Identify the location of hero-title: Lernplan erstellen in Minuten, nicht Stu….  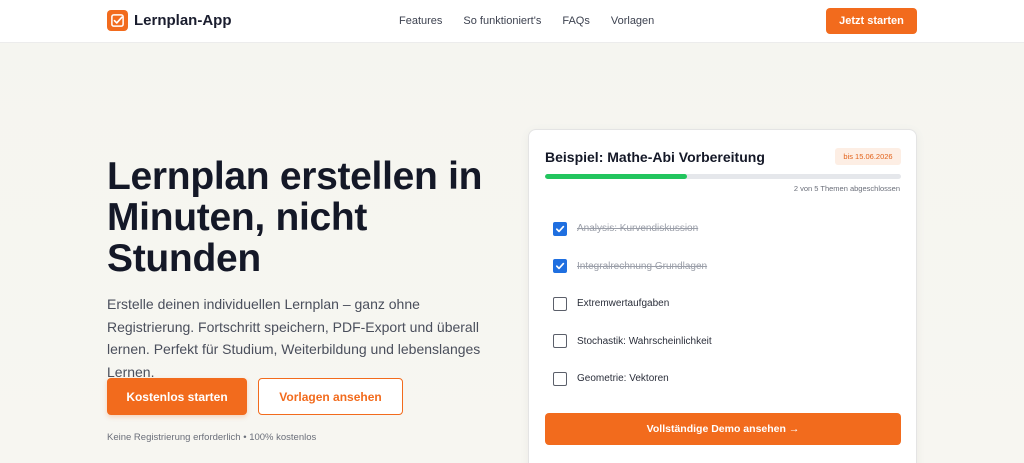
(295, 217).